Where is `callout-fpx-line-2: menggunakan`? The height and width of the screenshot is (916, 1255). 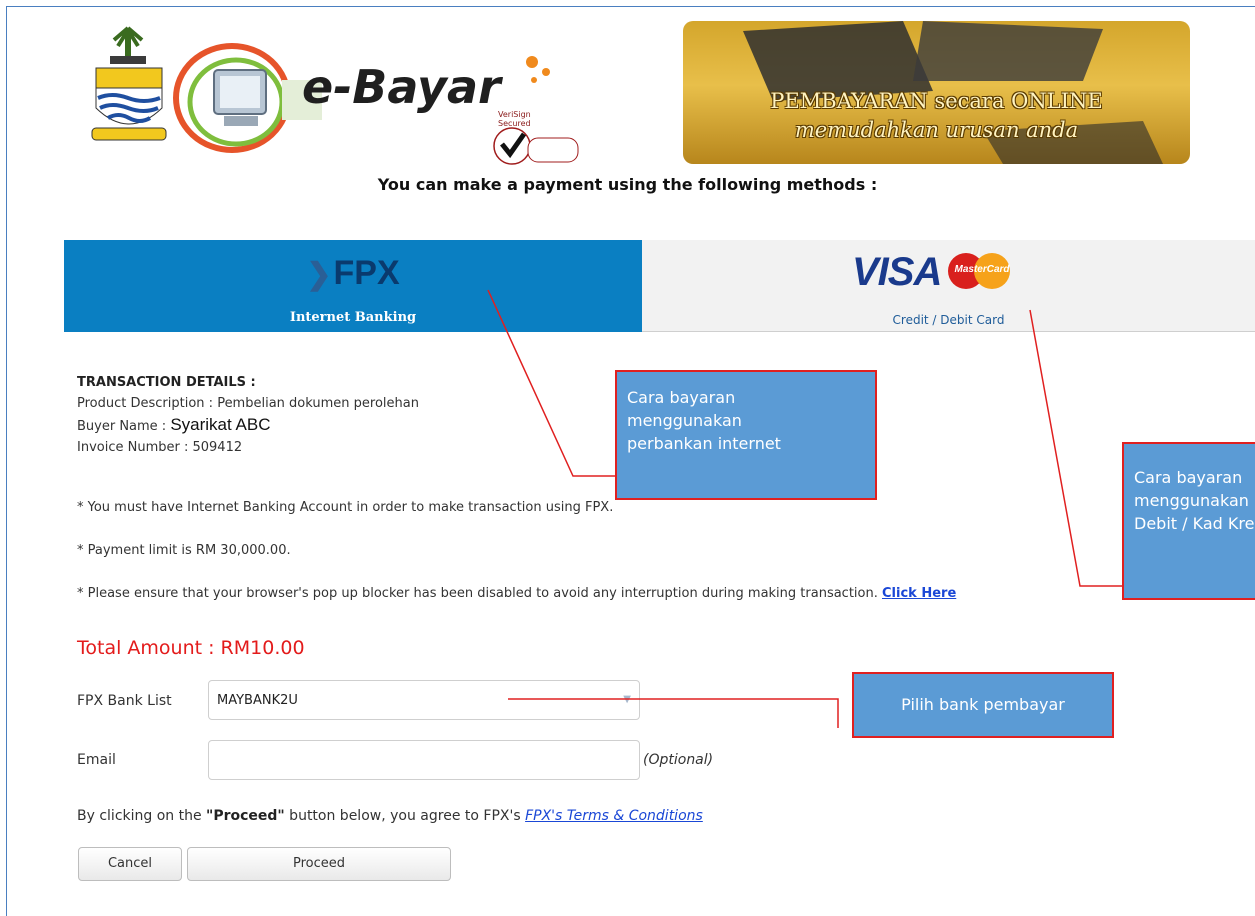
callout-fpx-line-2: menggunakan is located at coordinates (684, 420).